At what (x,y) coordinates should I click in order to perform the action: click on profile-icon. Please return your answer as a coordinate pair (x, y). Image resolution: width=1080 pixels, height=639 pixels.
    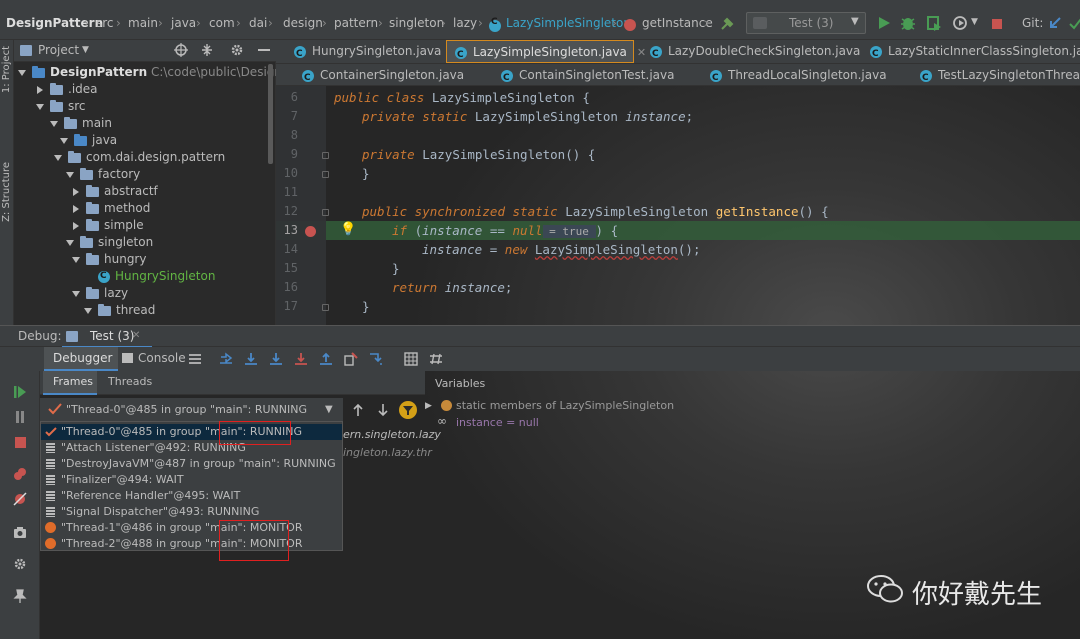
    Looking at the image, I should click on (960, 23).